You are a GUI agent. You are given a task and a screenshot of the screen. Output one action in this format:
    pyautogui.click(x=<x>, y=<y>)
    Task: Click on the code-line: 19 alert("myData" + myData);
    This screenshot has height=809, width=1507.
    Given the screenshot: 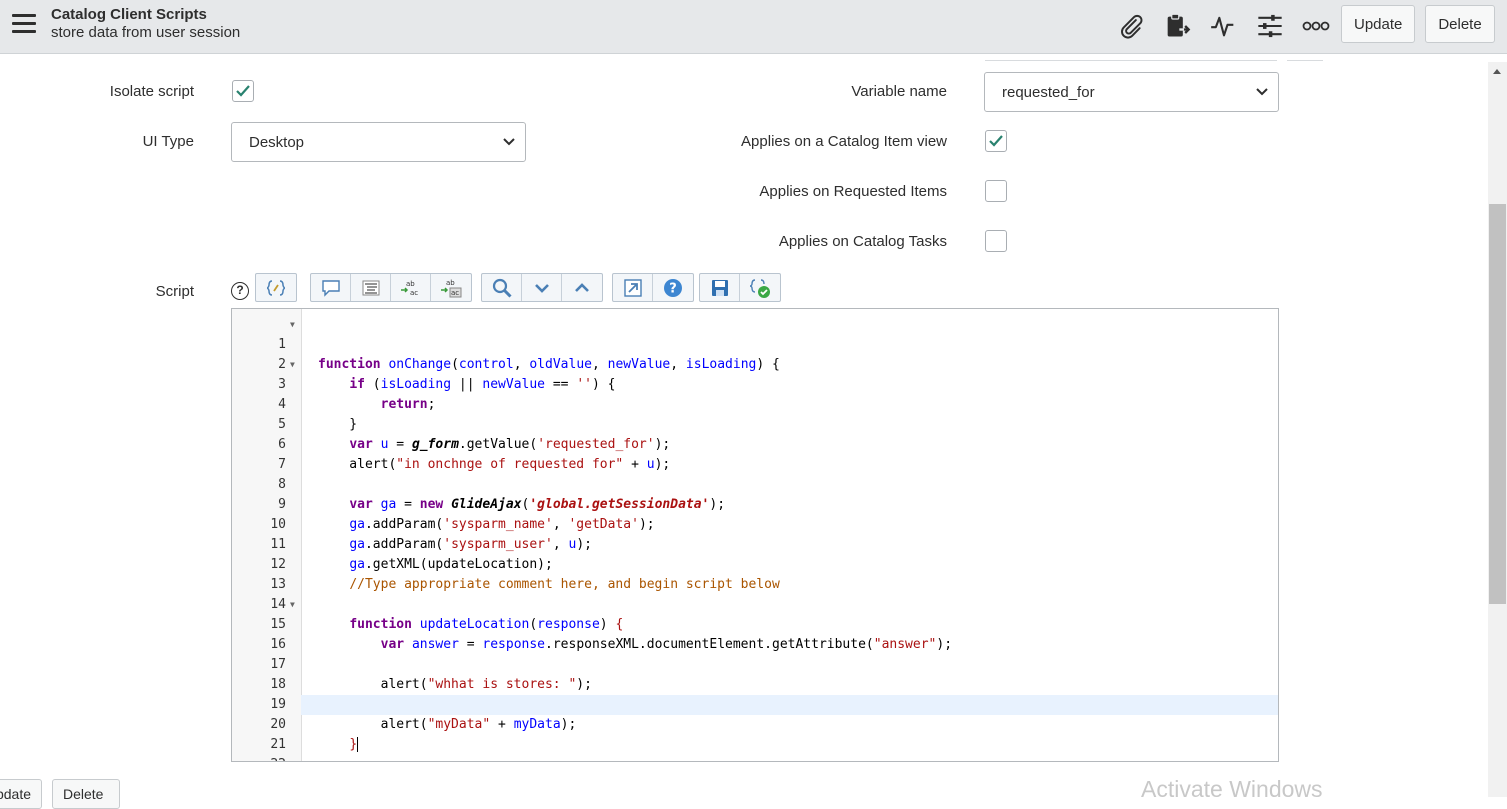 What is the action you would take?
    pyautogui.click(x=755, y=703)
    